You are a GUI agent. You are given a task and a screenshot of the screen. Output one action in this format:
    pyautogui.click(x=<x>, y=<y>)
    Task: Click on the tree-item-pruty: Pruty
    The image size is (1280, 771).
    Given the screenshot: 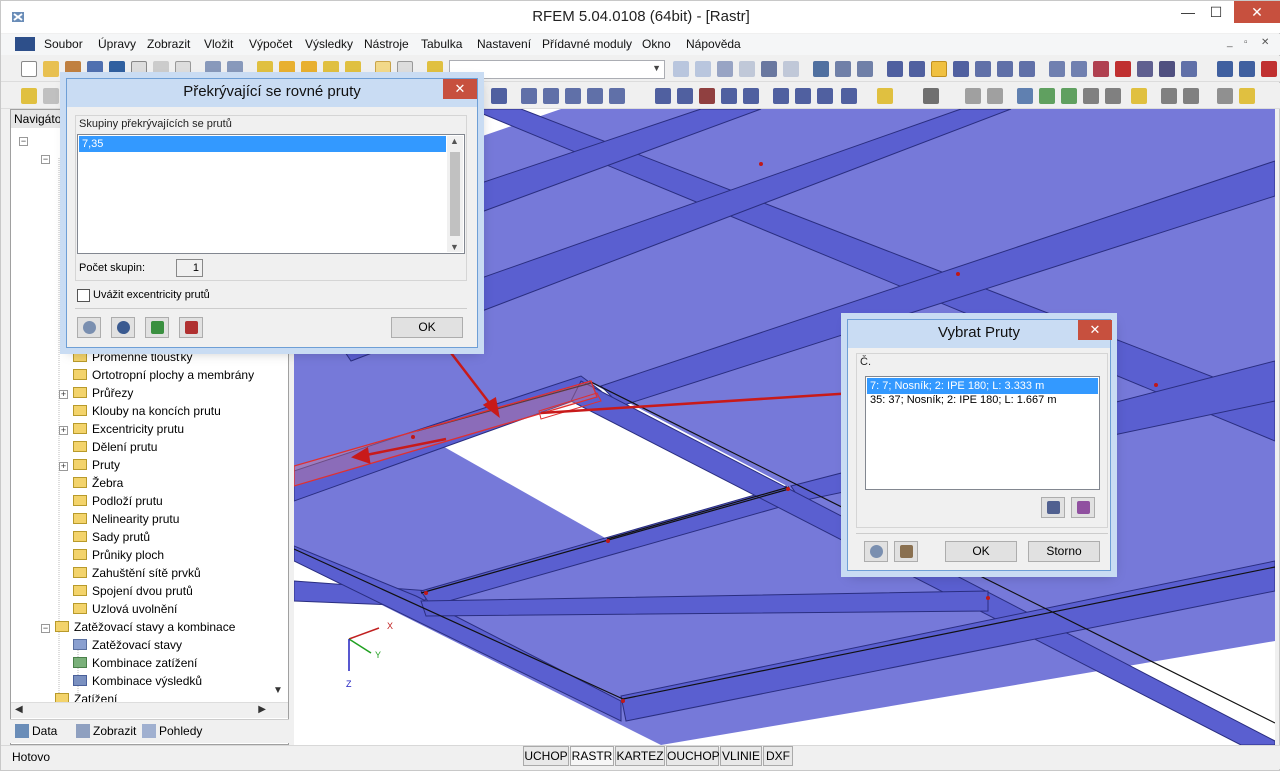 What is the action you would take?
    pyautogui.click(x=96, y=467)
    